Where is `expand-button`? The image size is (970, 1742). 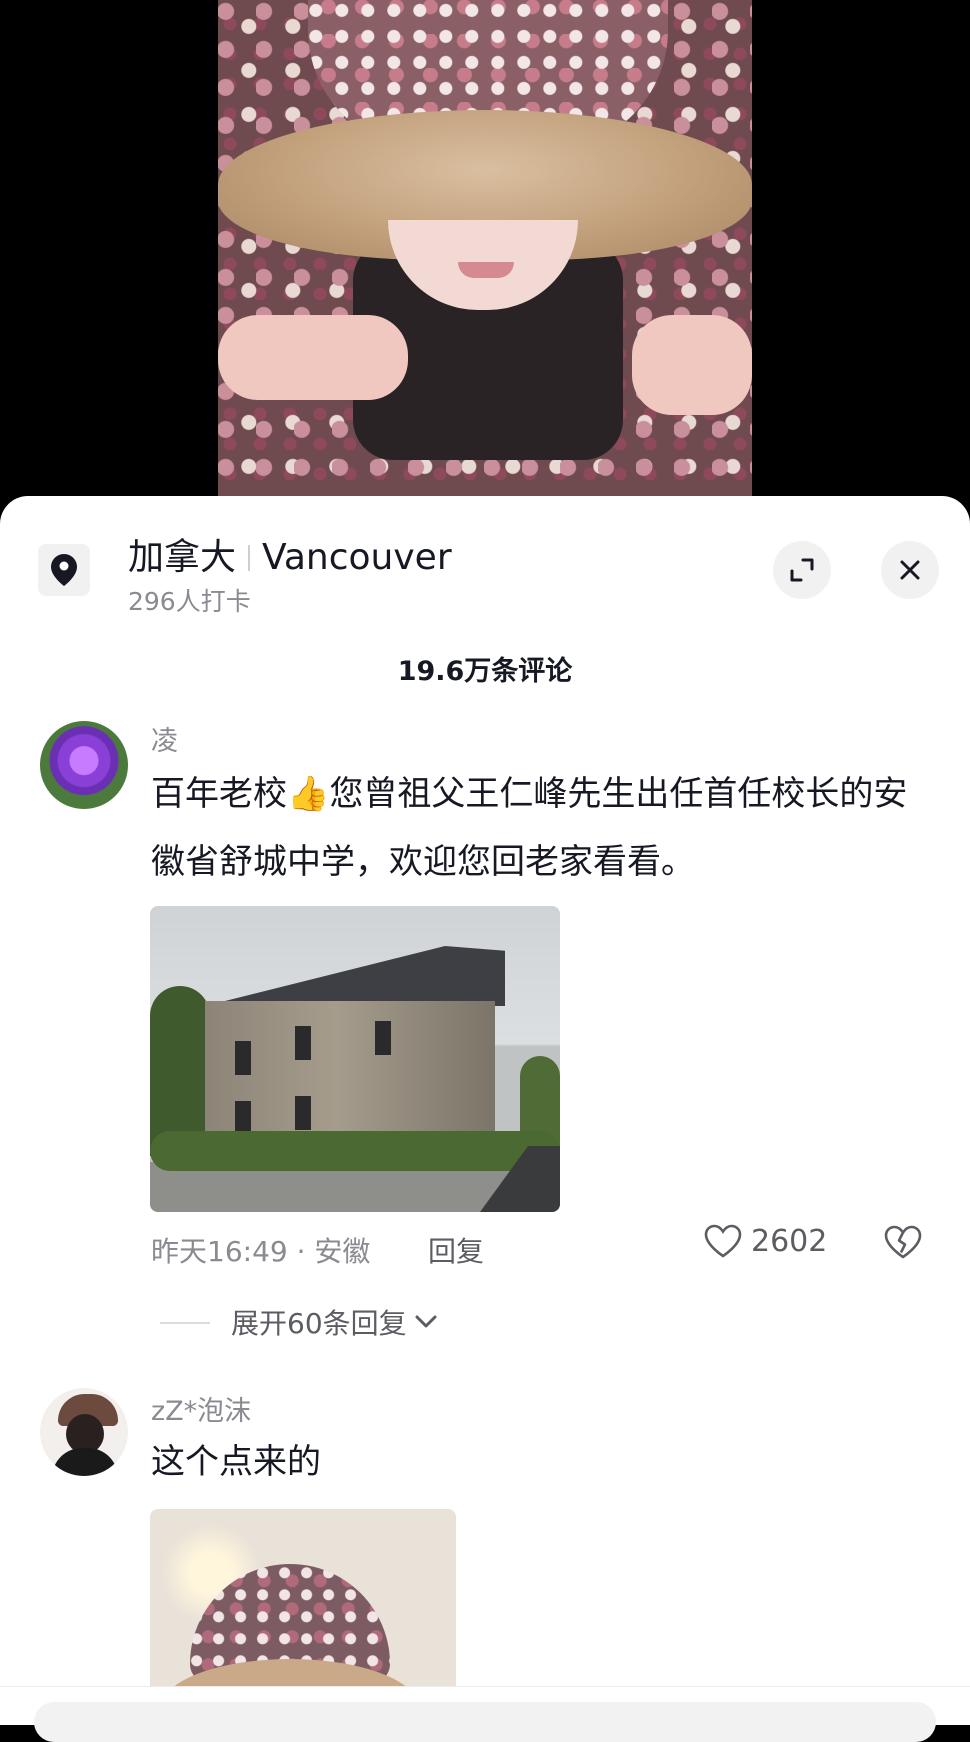
expand-button is located at coordinates (802, 570).